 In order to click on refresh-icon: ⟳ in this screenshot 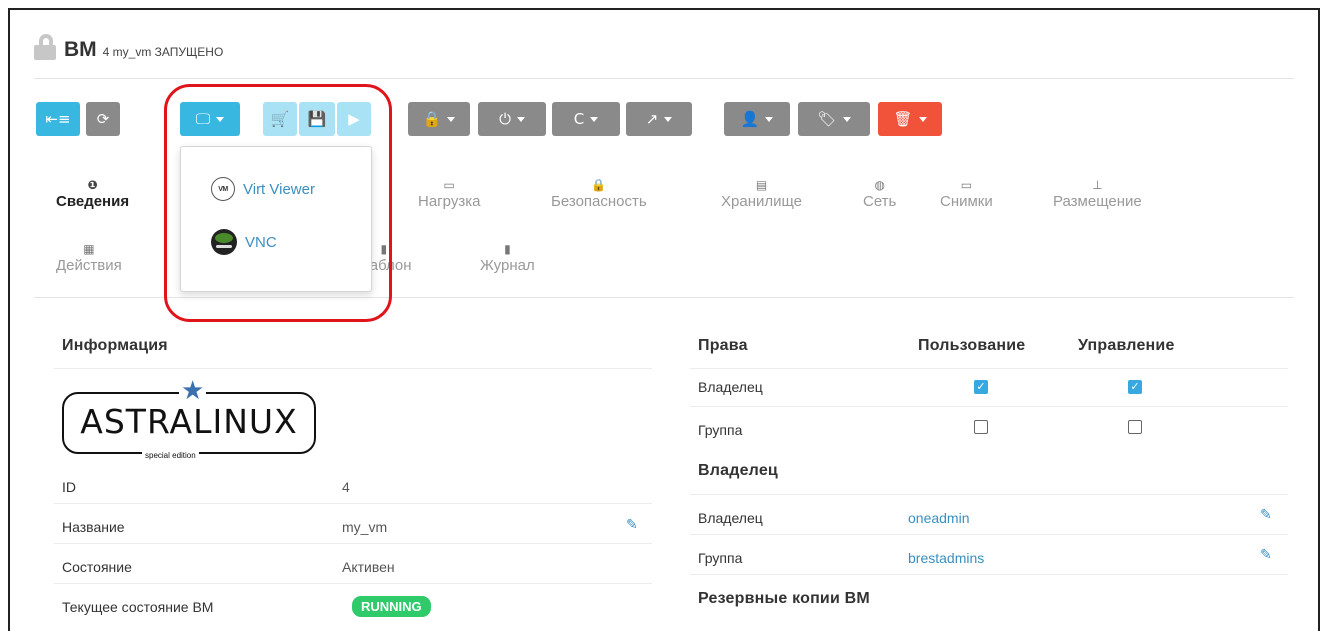, I will do `click(103, 119)`.